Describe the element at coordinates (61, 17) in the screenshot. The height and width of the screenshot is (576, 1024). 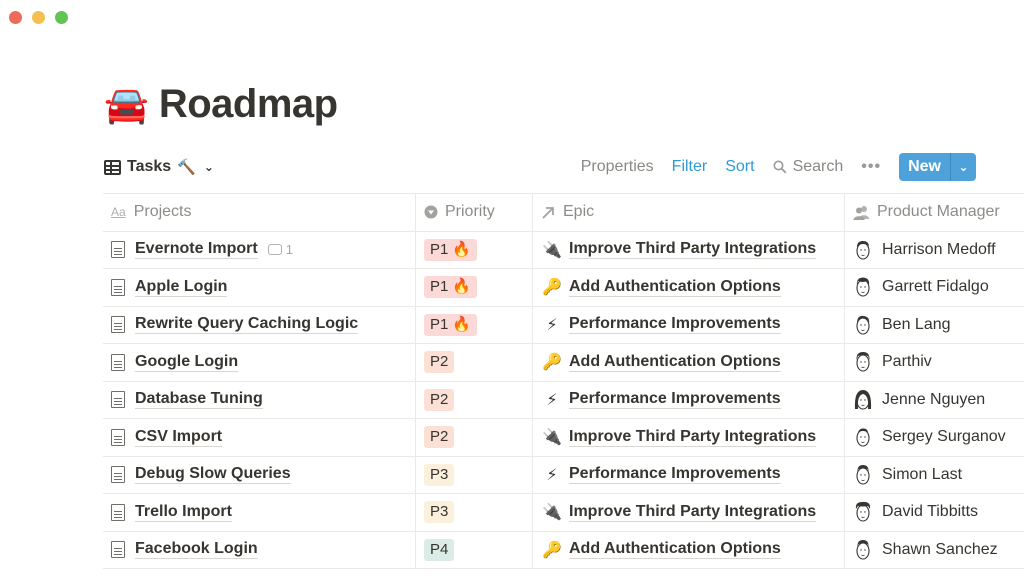
I see `maximize-window-button` at that location.